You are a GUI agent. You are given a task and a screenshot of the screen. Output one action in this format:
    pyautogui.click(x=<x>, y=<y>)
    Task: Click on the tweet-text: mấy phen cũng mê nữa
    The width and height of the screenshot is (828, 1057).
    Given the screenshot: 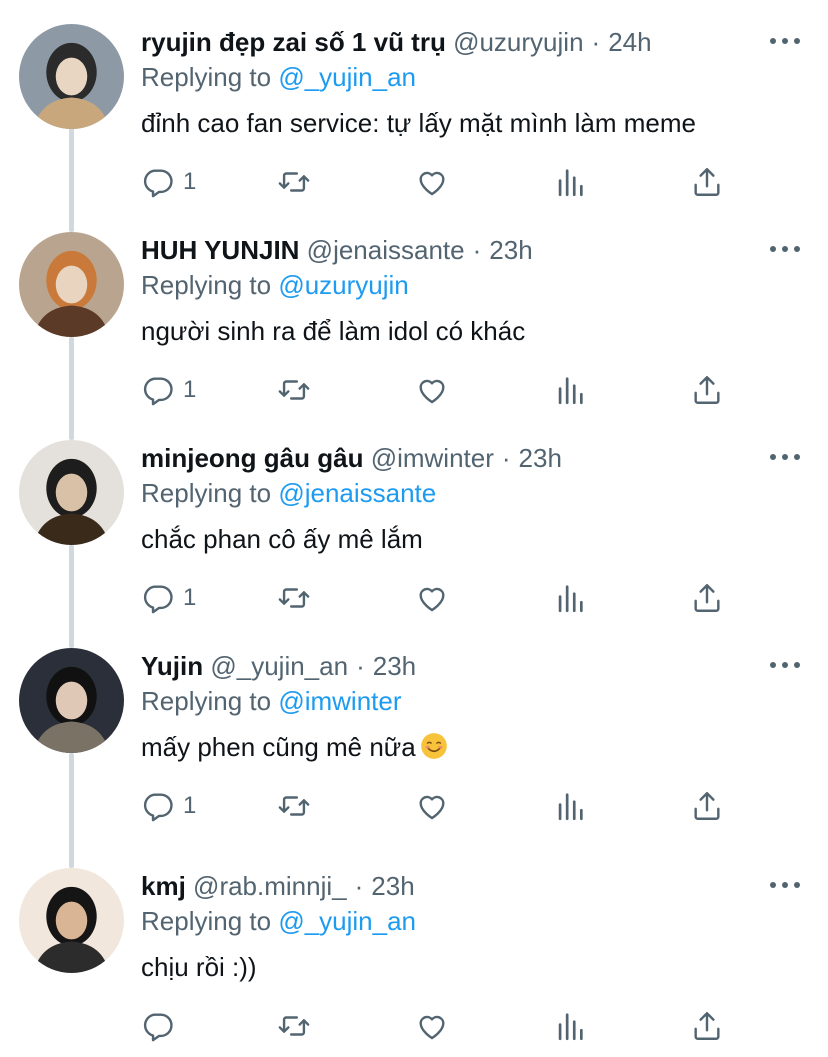 What is the action you would take?
    pyautogui.click(x=294, y=747)
    